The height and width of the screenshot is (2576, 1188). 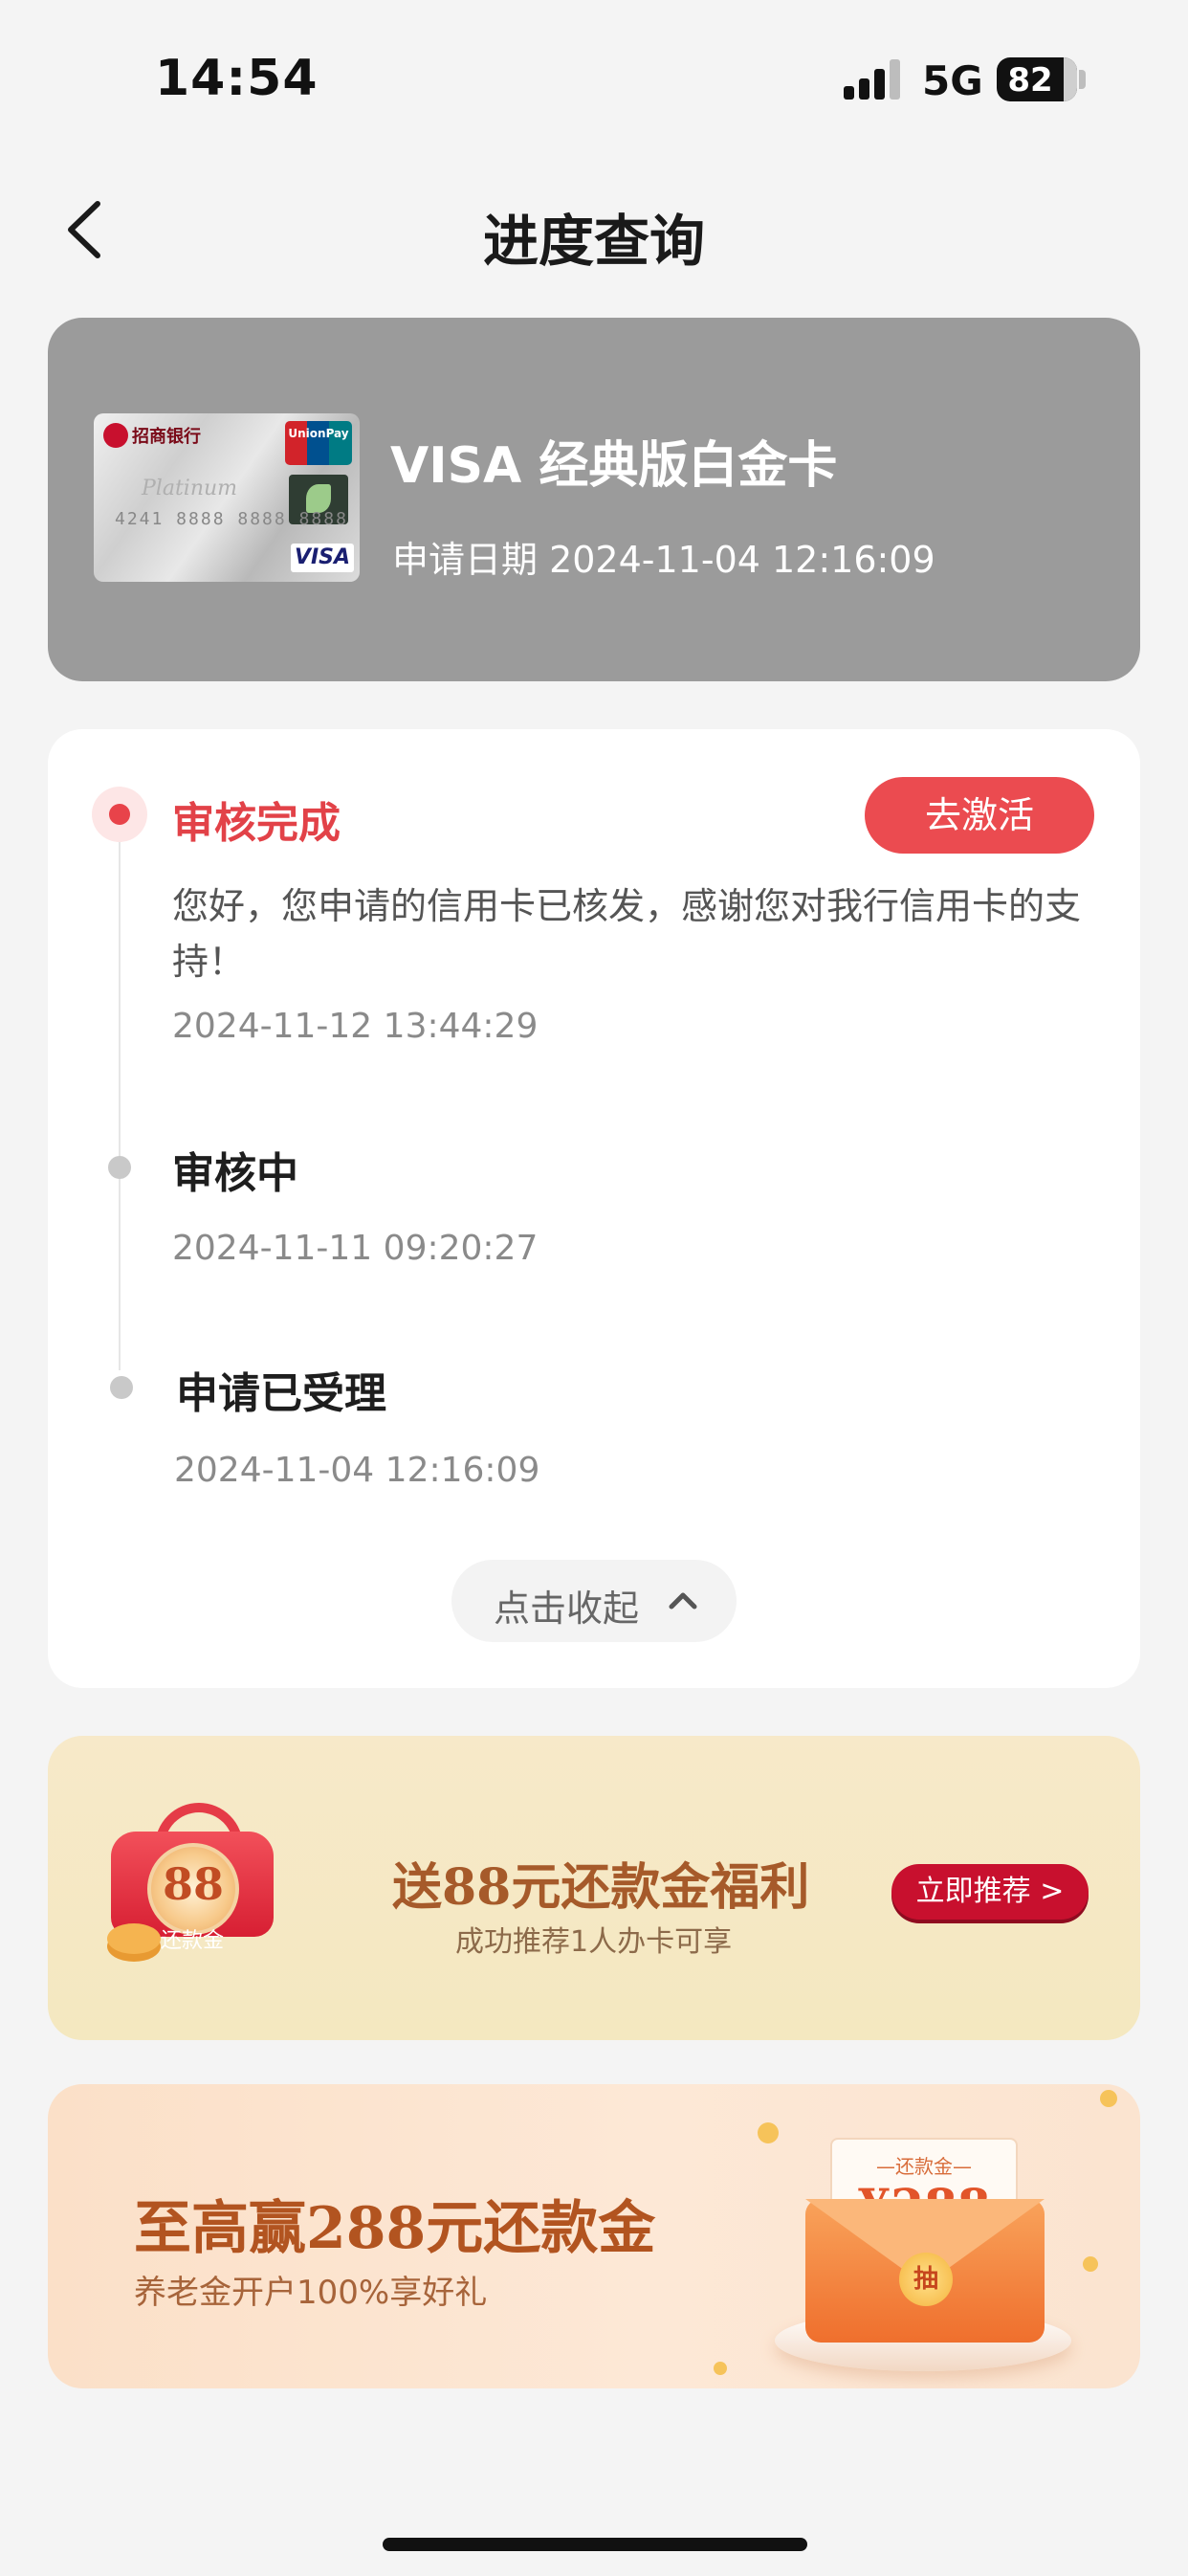 What do you see at coordinates (311, 2293) in the screenshot?
I see `banner-subtitle: 养老金开户100%享好礼` at bounding box center [311, 2293].